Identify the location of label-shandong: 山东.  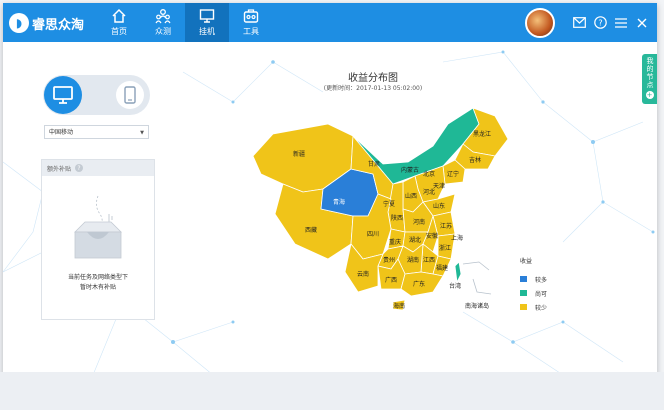
(439, 206).